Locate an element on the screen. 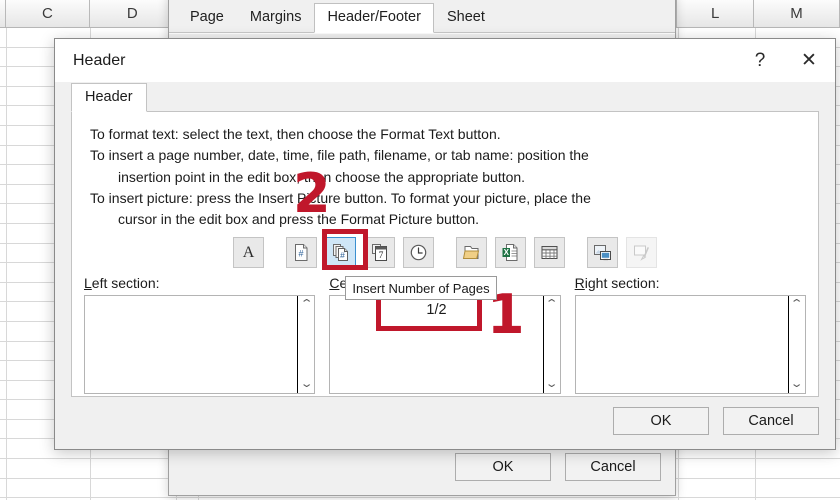 This screenshot has width=840, height=500. header-cancel-button: Cancel is located at coordinates (771, 421).